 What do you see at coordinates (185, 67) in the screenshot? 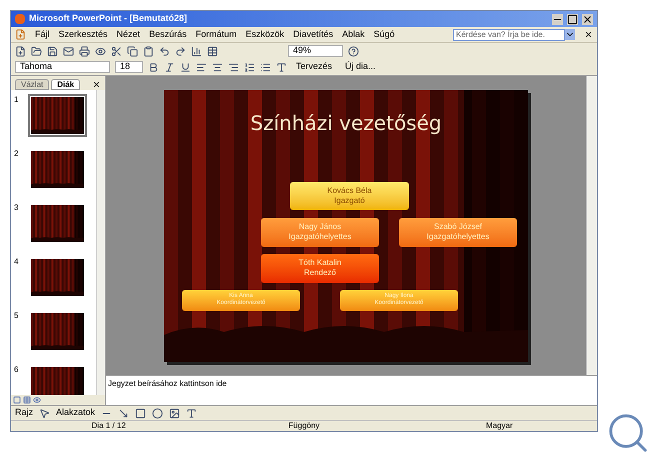
I see `underline-icon` at bounding box center [185, 67].